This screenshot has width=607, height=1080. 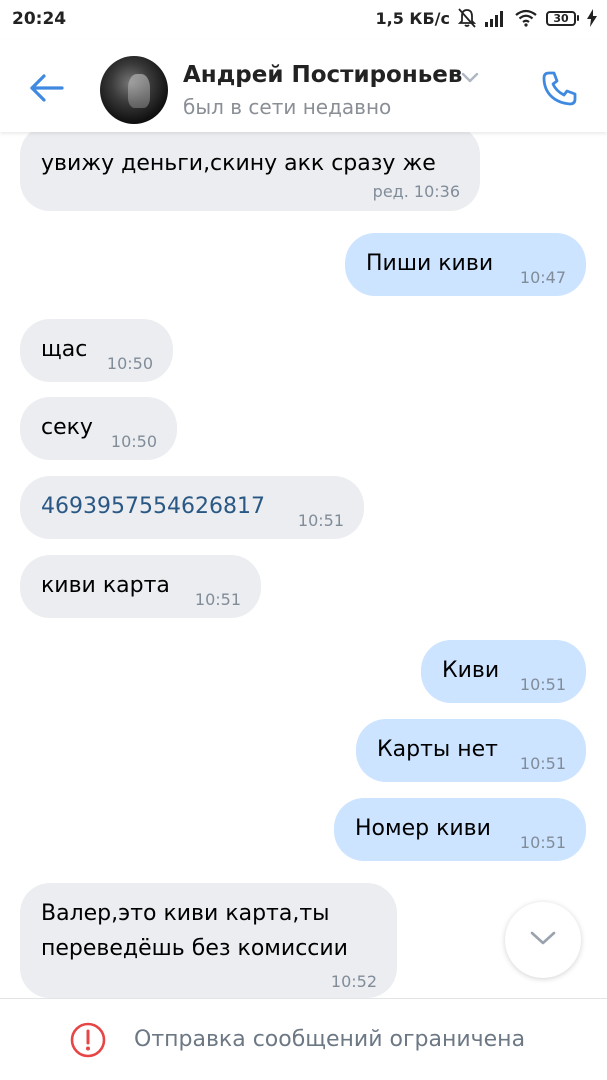 I want to click on scroll-down-button, so click(x=543, y=940).